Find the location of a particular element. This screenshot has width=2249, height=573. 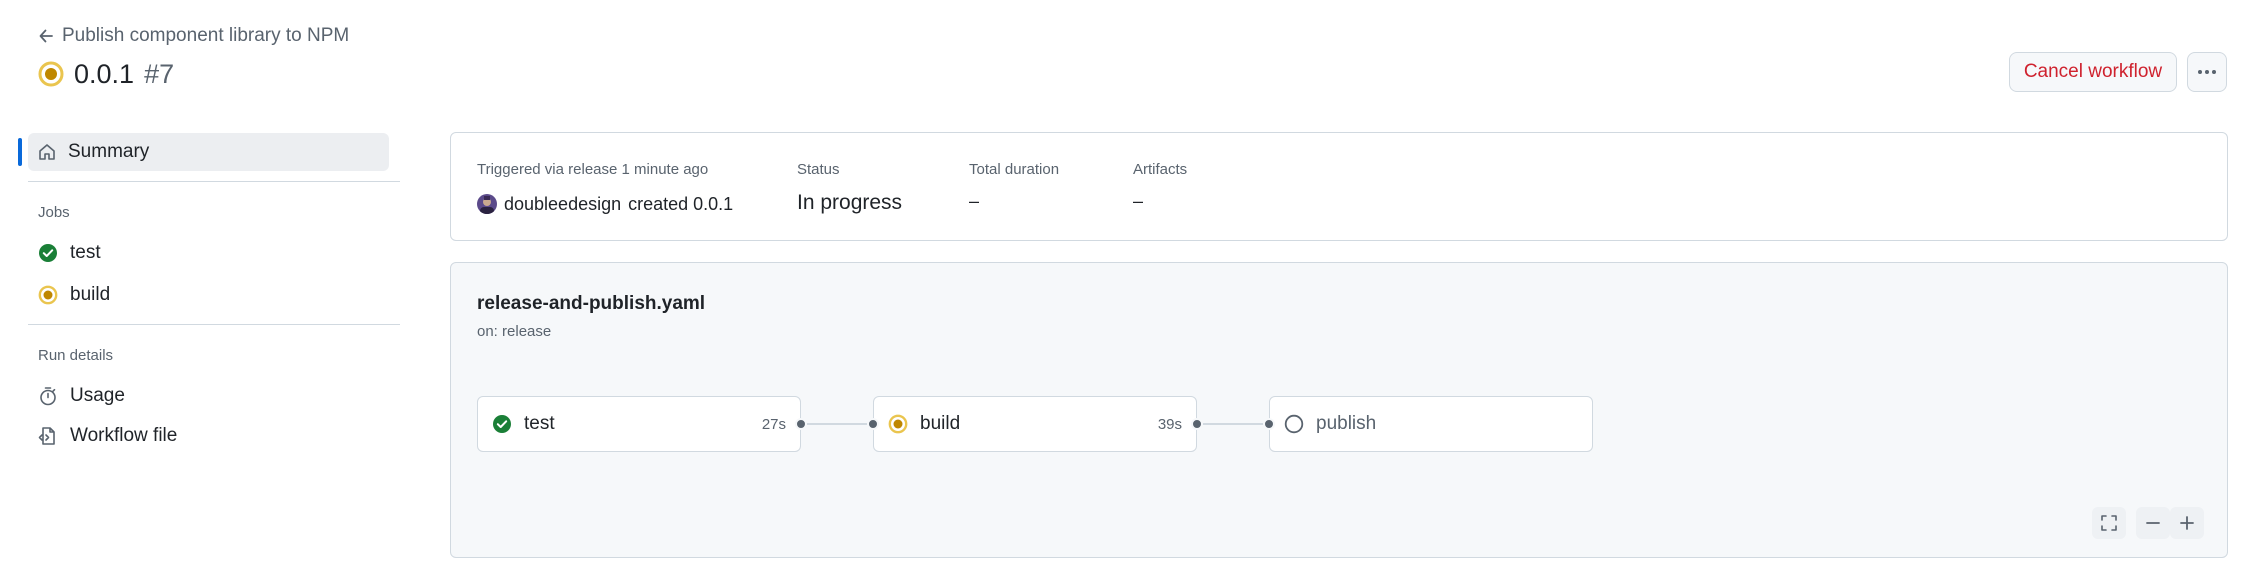

more-options-button is located at coordinates (2207, 72).